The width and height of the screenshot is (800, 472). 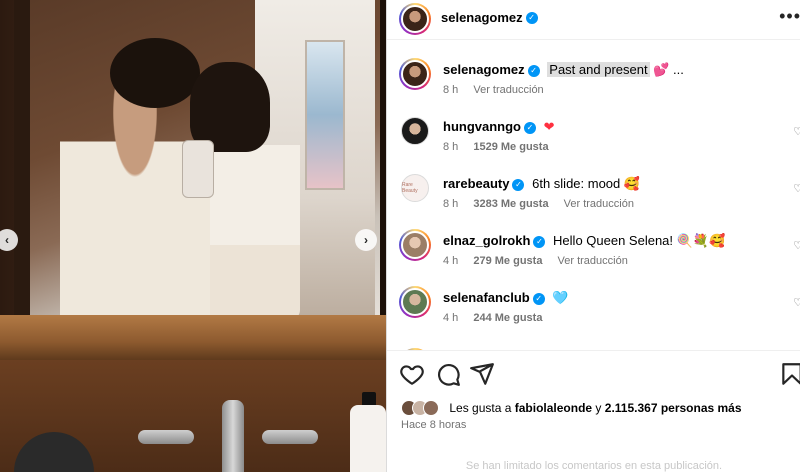 What do you see at coordinates (789, 374) in the screenshot?
I see `save-bookmark-icon` at bounding box center [789, 374].